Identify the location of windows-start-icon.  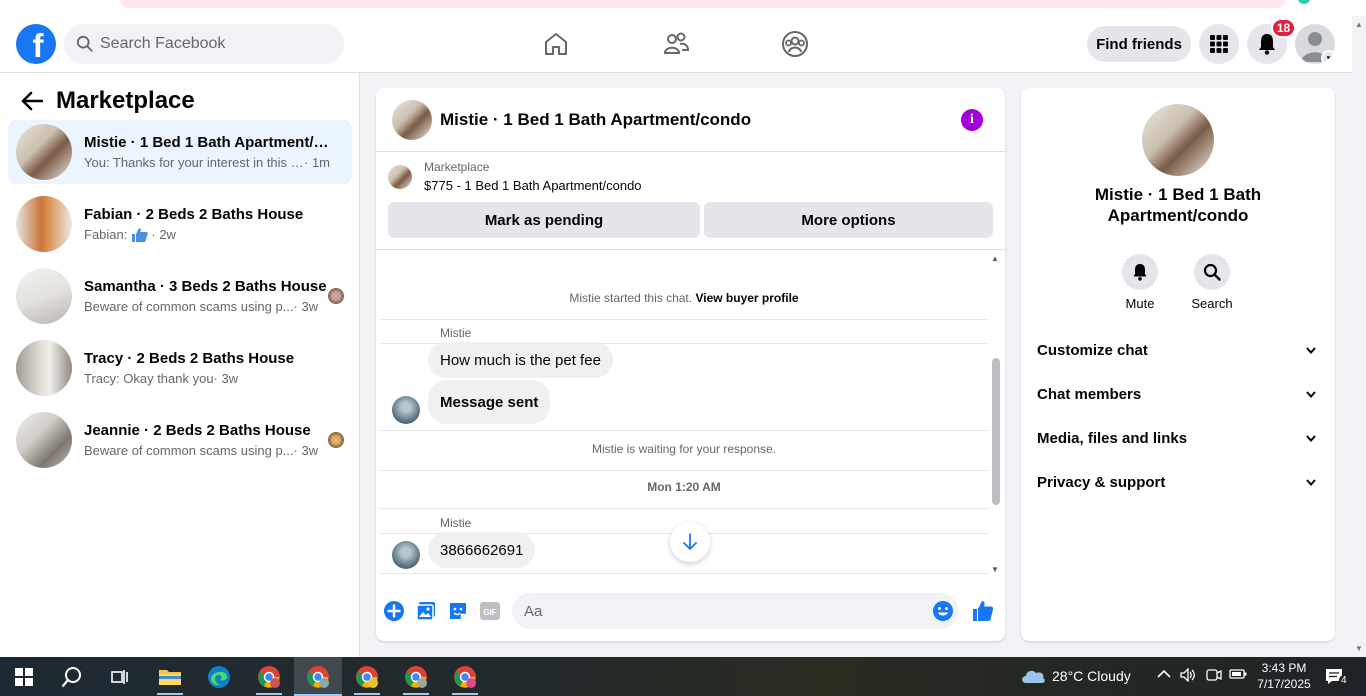
(24, 677).